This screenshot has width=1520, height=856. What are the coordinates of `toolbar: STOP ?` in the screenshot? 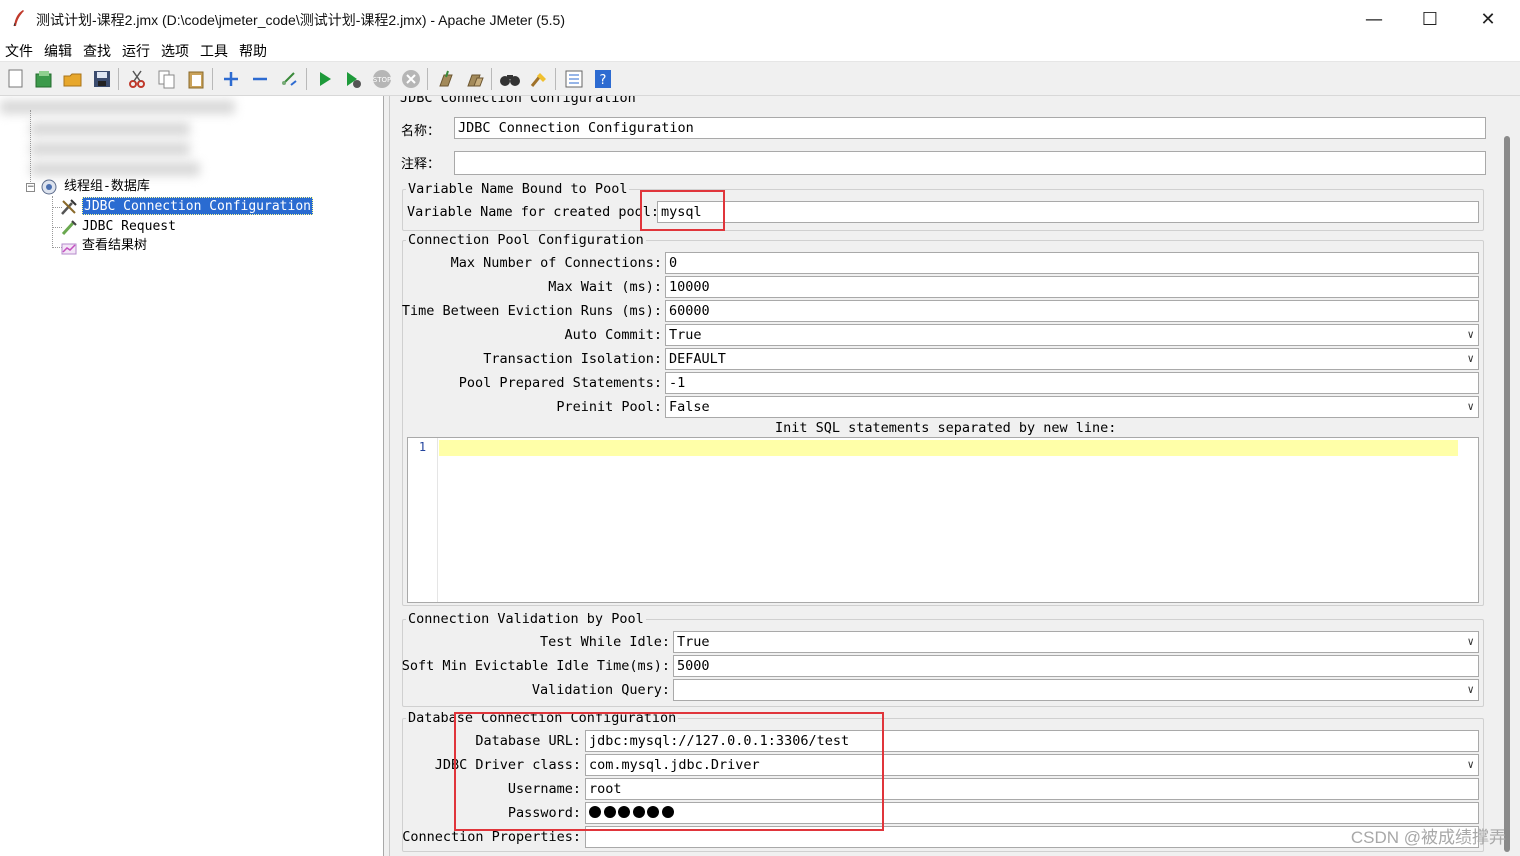 It's located at (760, 79).